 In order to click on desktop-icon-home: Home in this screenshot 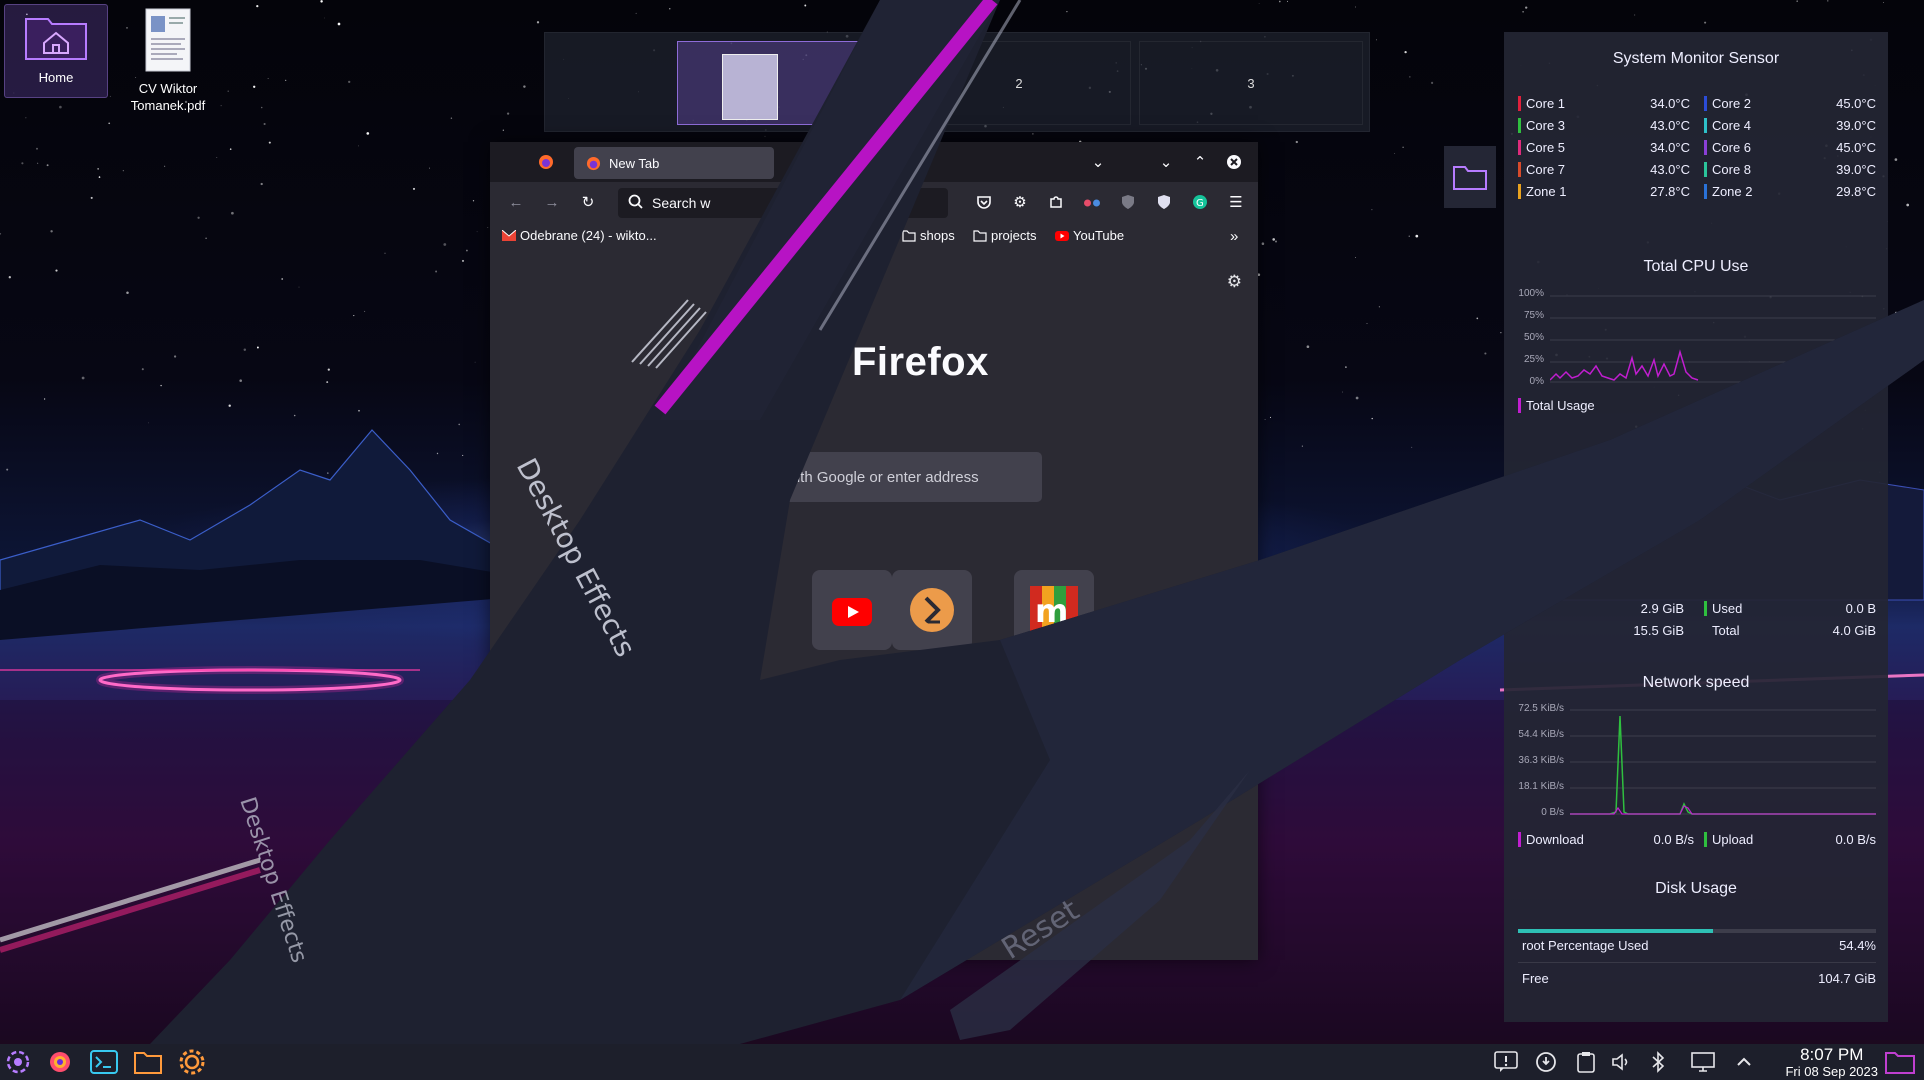, I will do `click(56, 51)`.